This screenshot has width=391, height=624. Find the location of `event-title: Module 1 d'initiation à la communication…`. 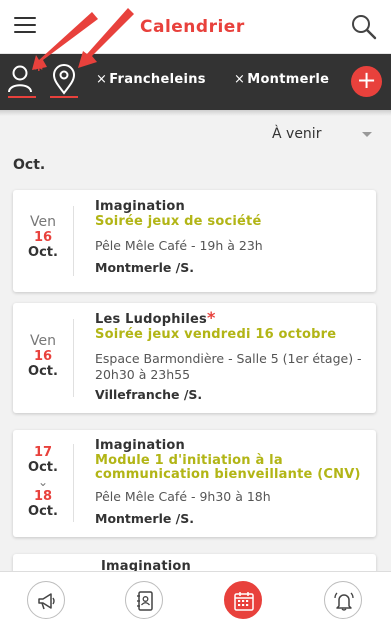

event-title: Module 1 d'initiation à la communication… is located at coordinates (228, 467).